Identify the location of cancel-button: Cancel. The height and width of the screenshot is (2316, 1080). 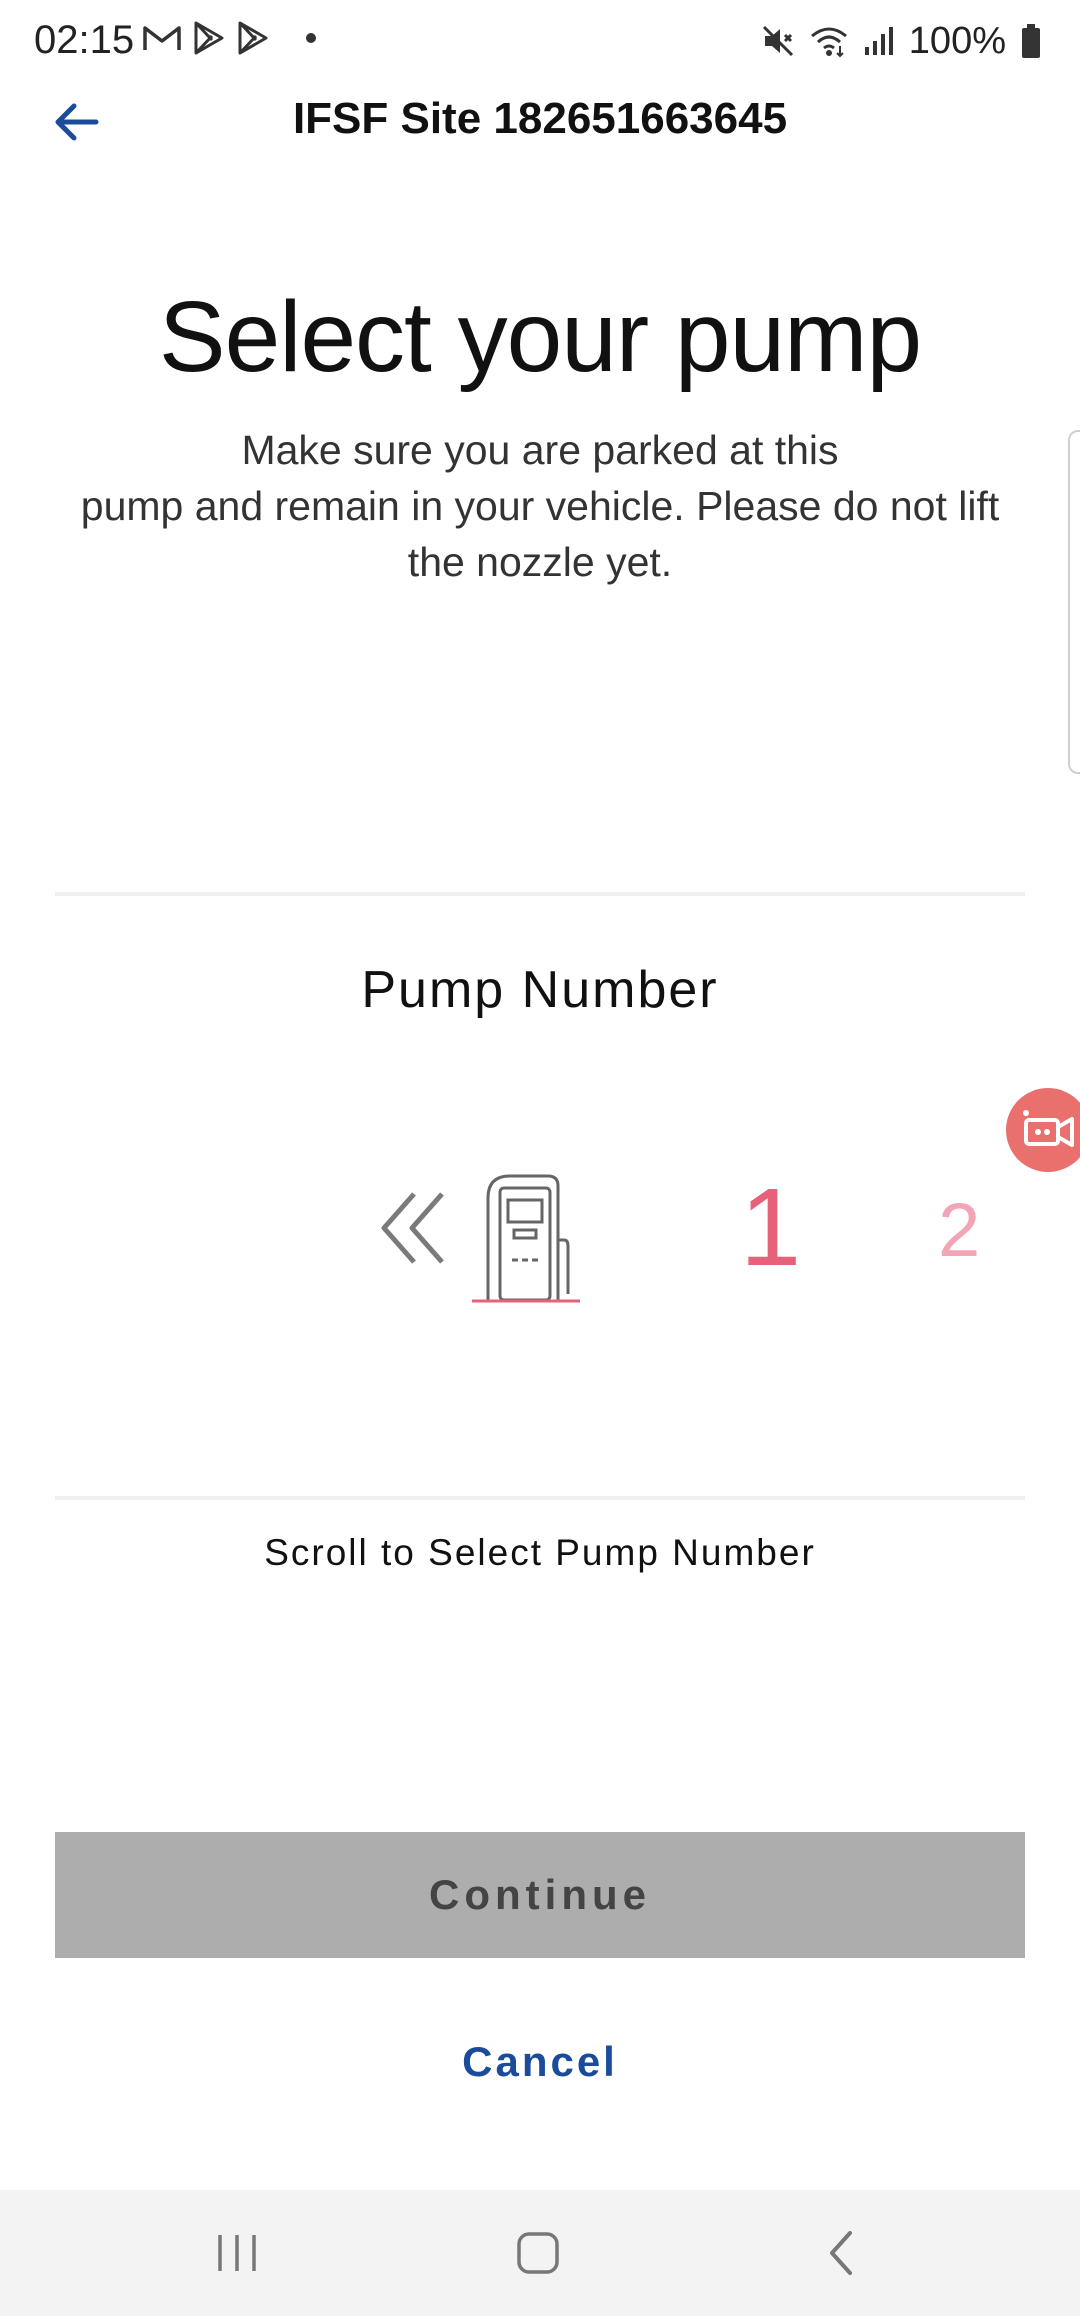
(540, 2062).